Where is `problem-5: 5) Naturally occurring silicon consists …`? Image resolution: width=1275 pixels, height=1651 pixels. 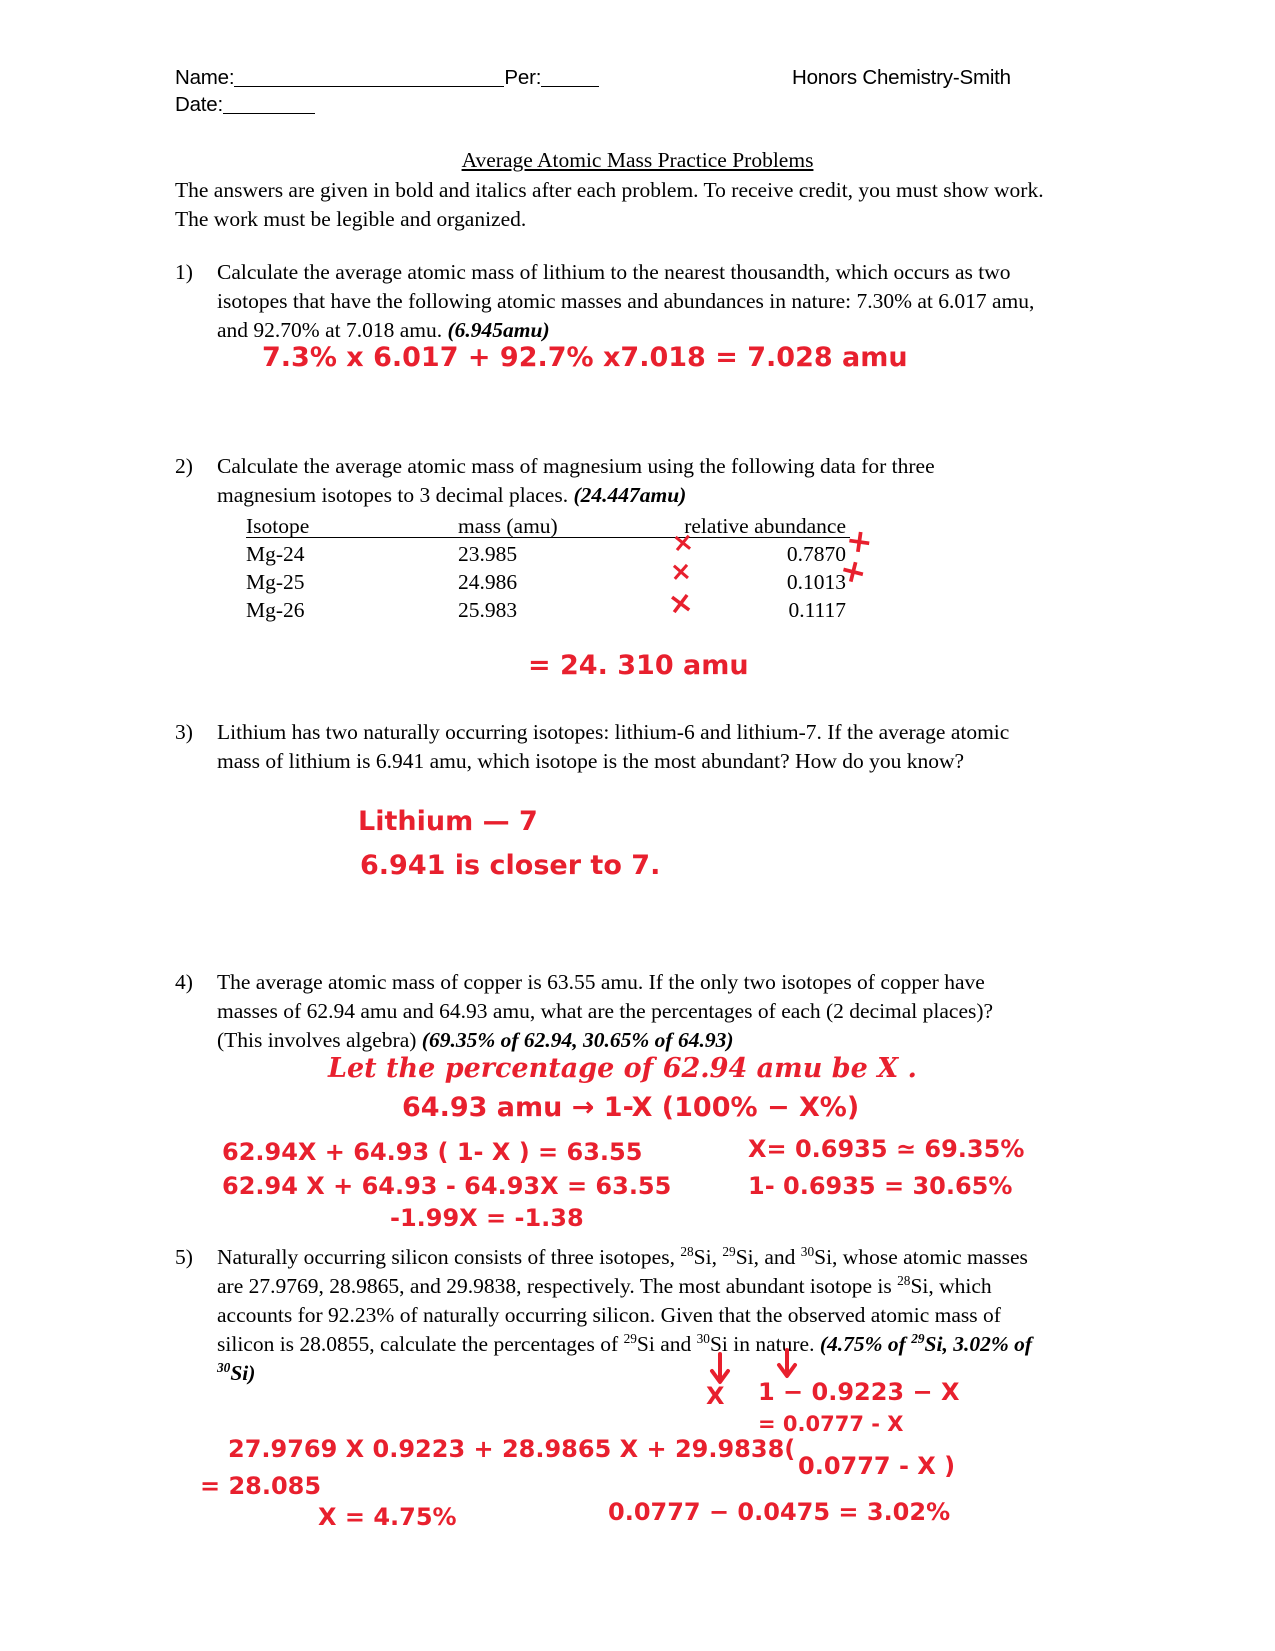 problem-5: 5) Naturally occurring silicon consists … is located at coordinates (615, 1315).